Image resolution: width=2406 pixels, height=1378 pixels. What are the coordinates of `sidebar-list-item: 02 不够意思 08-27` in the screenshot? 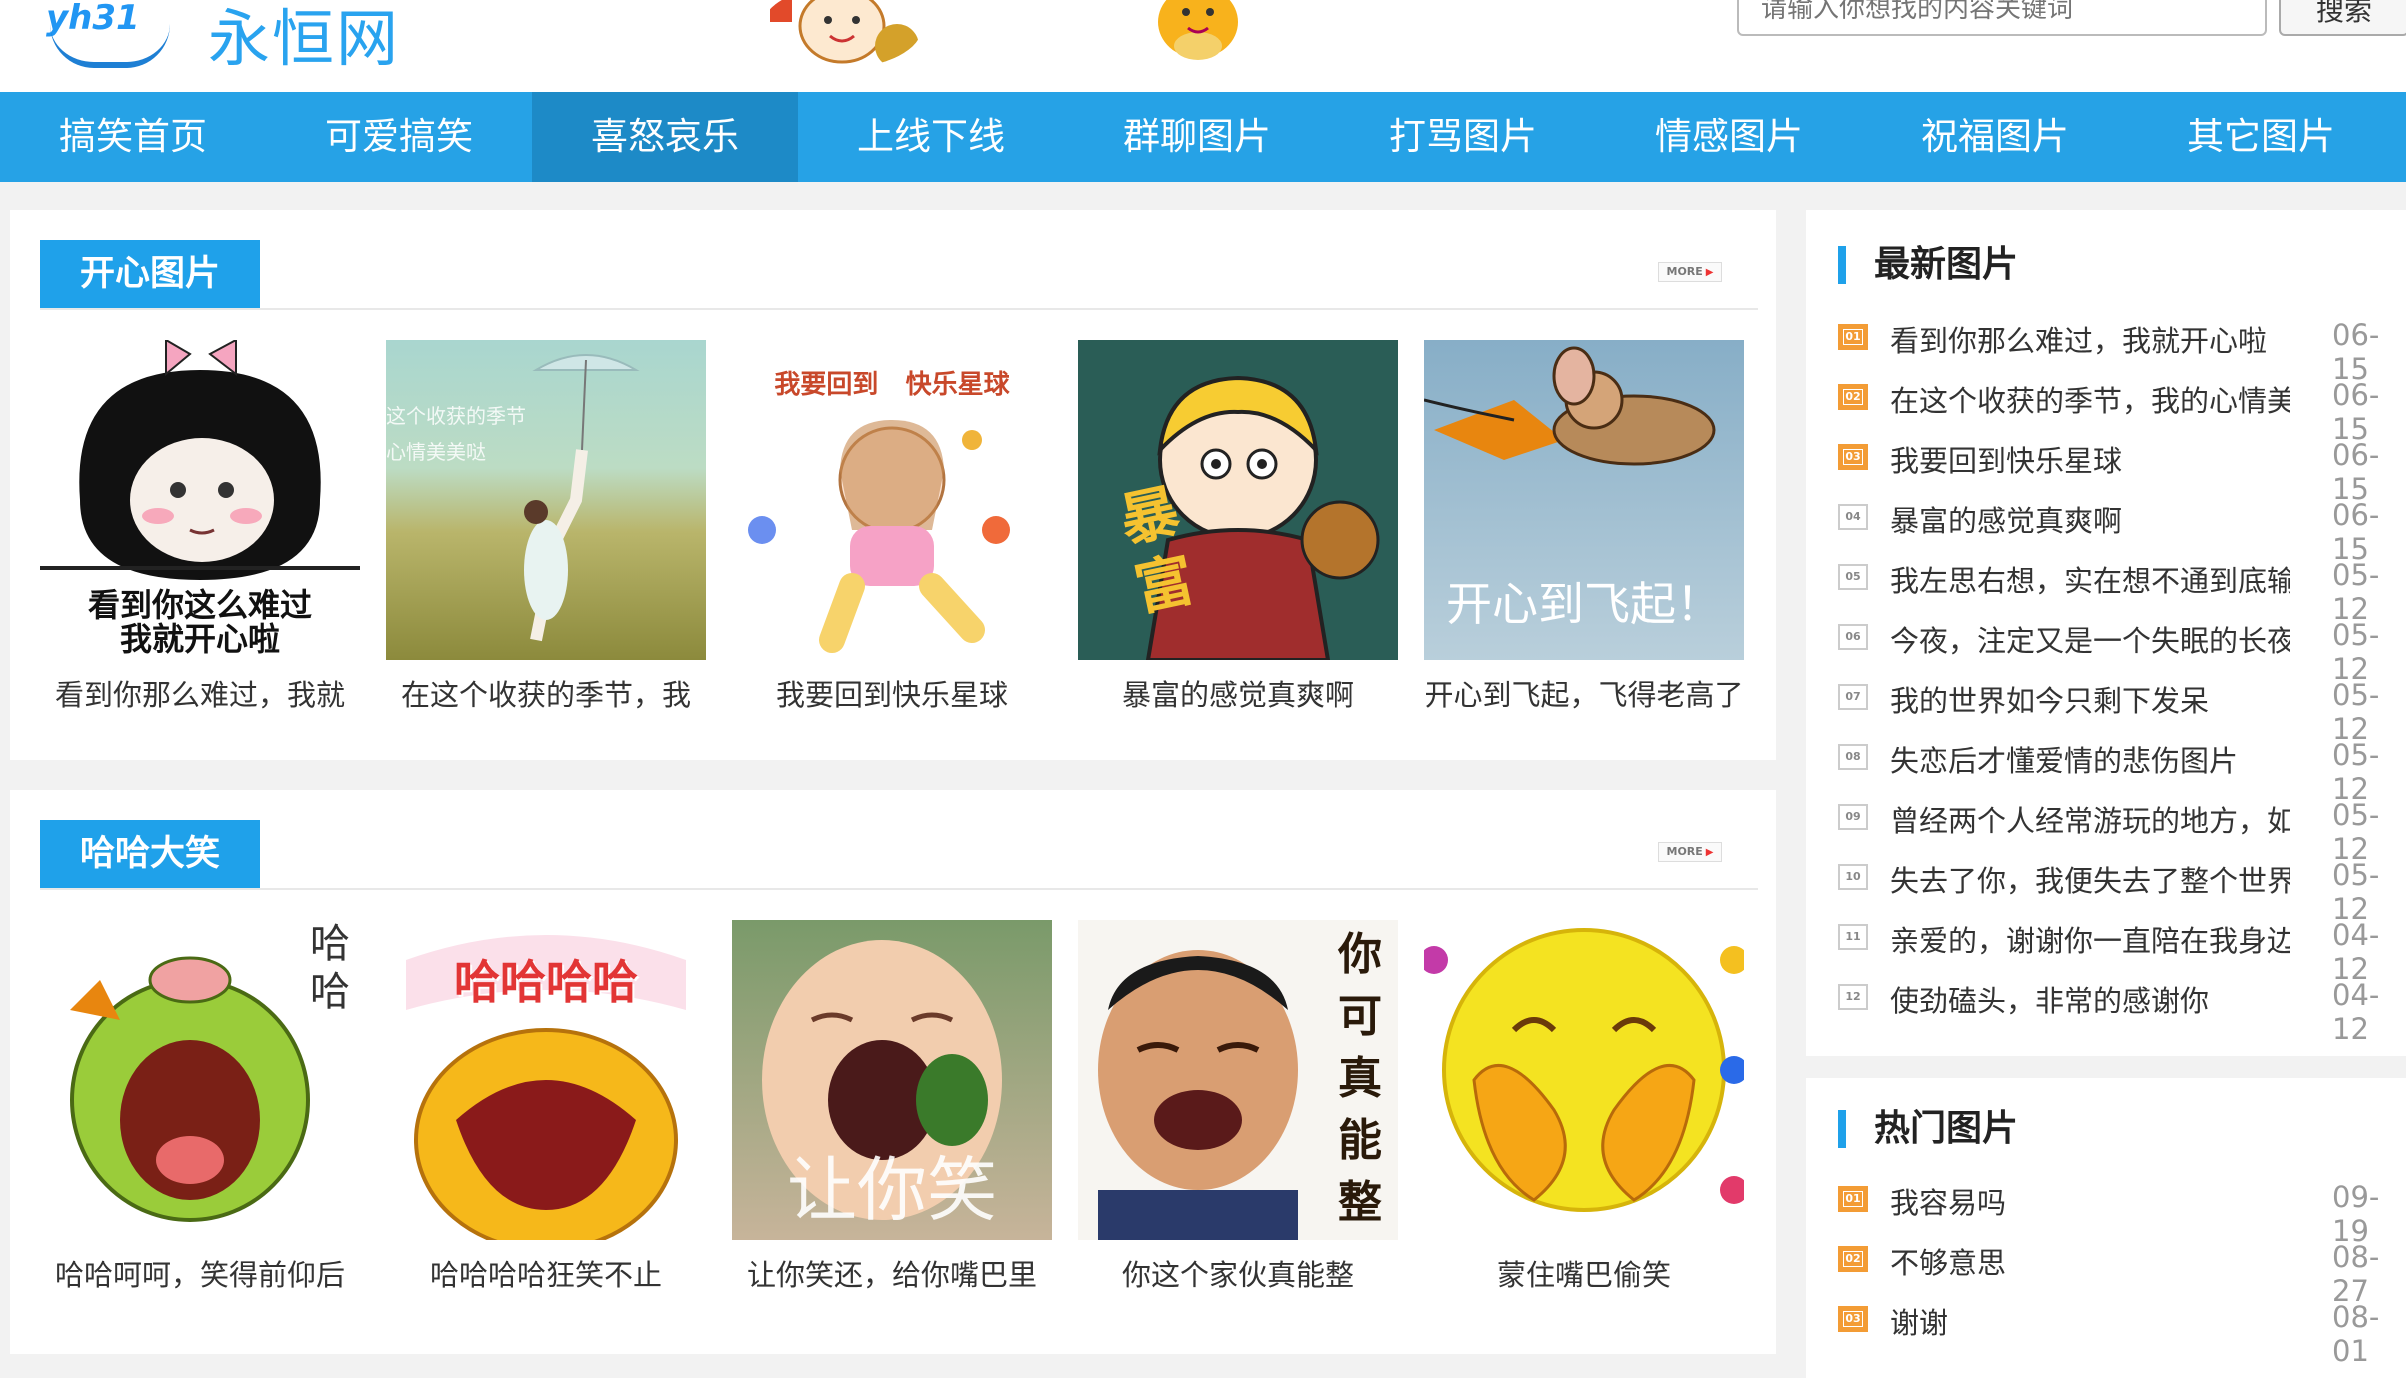 It's located at (2118, 1269).